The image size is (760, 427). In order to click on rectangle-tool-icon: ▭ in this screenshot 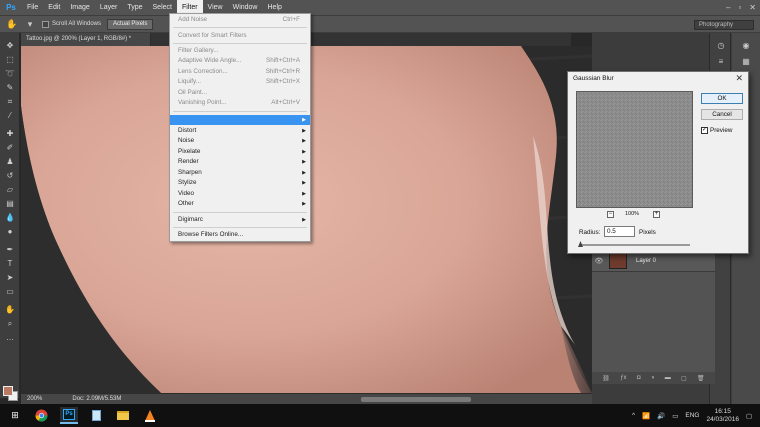, I will do `click(10, 292)`.